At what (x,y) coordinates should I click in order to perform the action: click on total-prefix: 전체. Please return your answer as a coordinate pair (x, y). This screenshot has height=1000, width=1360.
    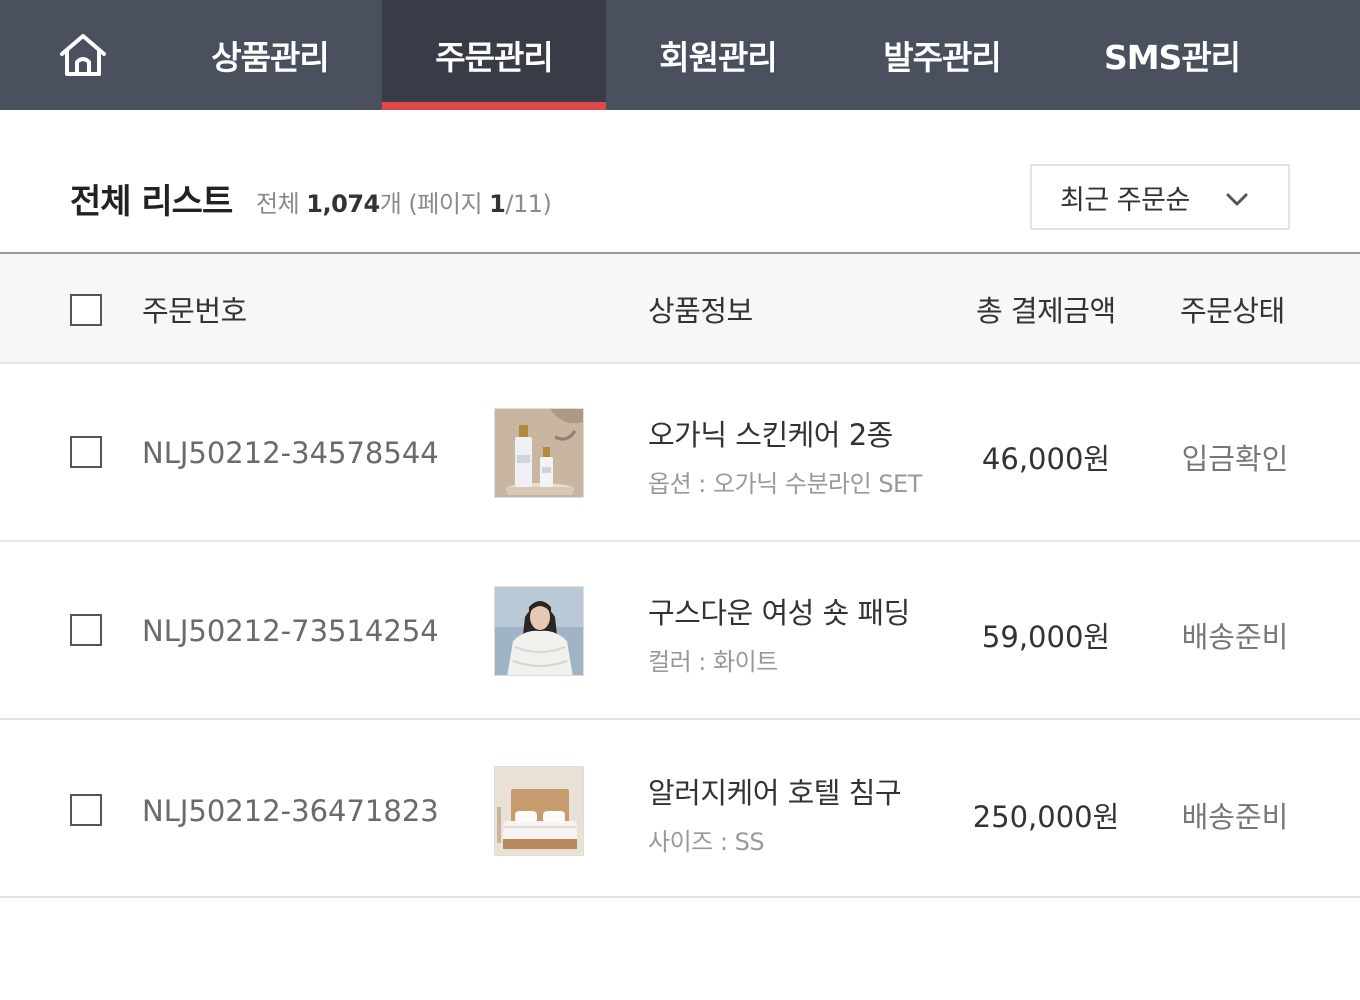
    Looking at the image, I should click on (281, 204).